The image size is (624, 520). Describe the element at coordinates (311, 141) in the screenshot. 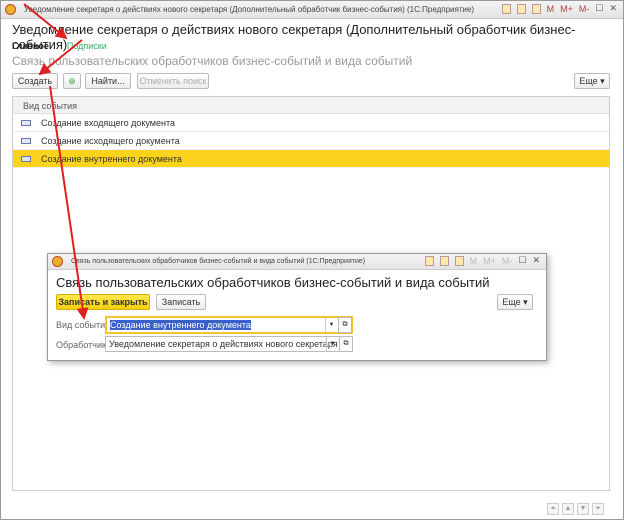

I see `table-row: Создание исходящего документа` at that location.